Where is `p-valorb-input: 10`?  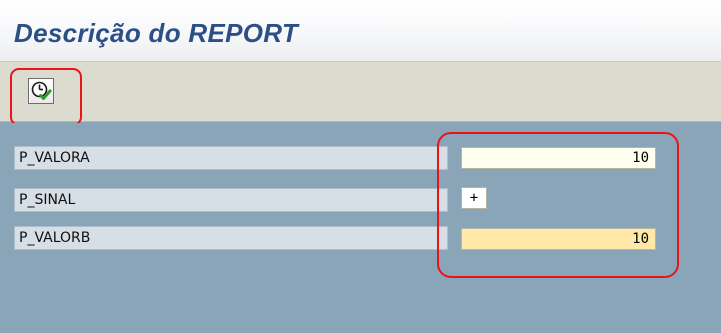
p-valorb-input: 10 is located at coordinates (558, 239).